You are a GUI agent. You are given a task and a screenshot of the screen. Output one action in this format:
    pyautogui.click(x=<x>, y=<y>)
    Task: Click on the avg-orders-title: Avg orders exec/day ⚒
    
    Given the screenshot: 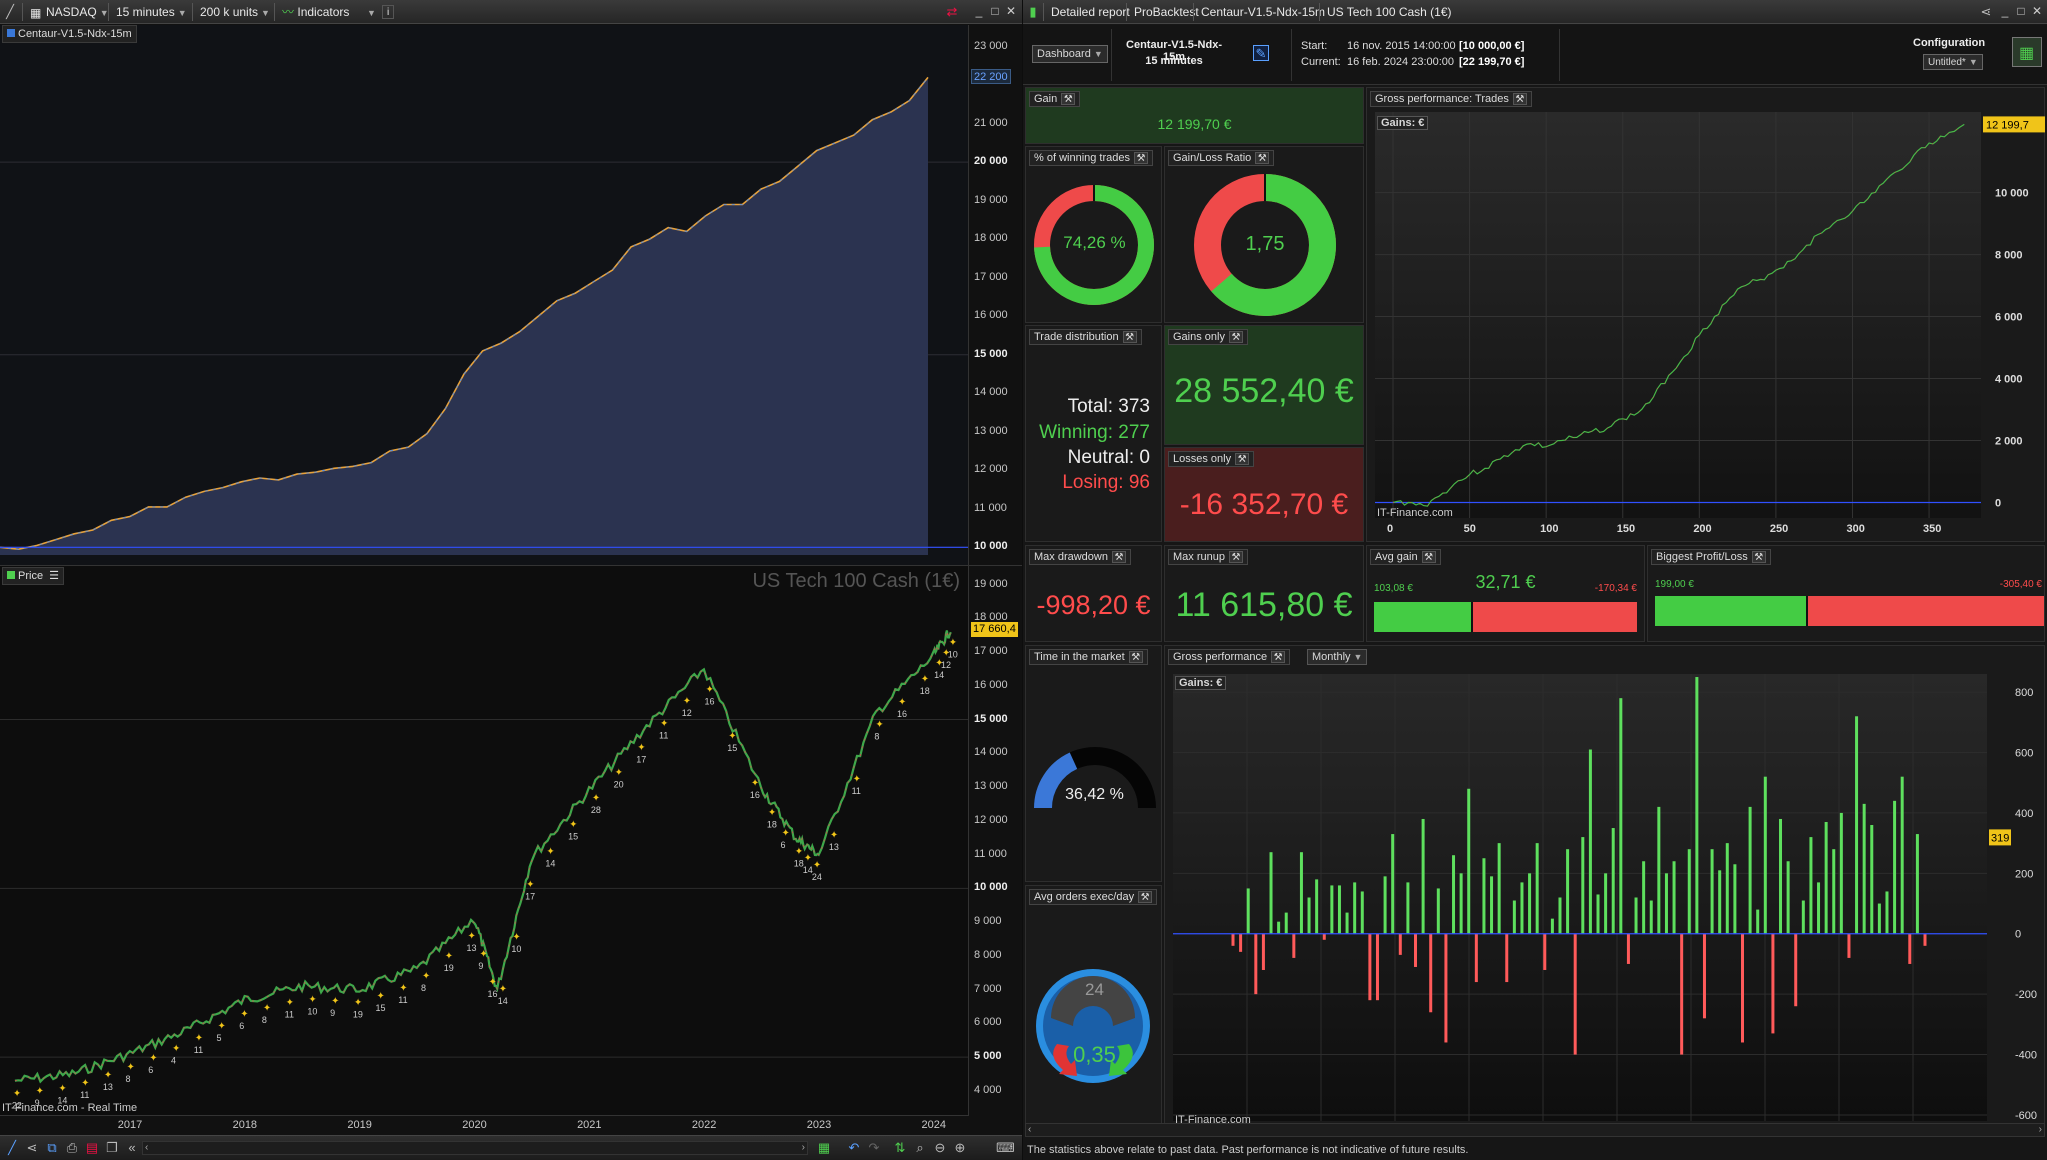 What is the action you would take?
    pyautogui.click(x=1093, y=897)
    